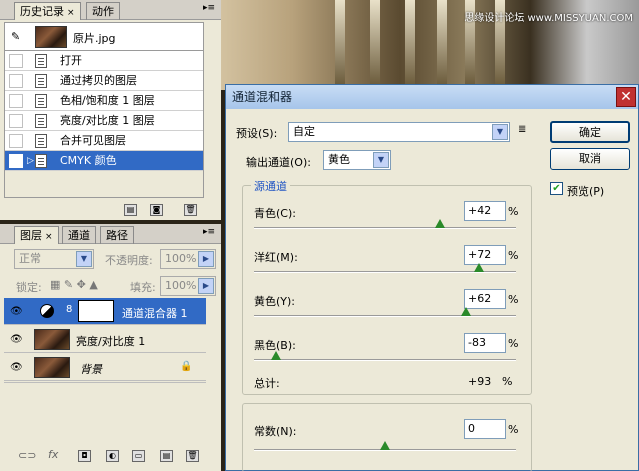  Describe the element at coordinates (130, 210) in the screenshot. I see `new-document-icon: ▤` at that location.